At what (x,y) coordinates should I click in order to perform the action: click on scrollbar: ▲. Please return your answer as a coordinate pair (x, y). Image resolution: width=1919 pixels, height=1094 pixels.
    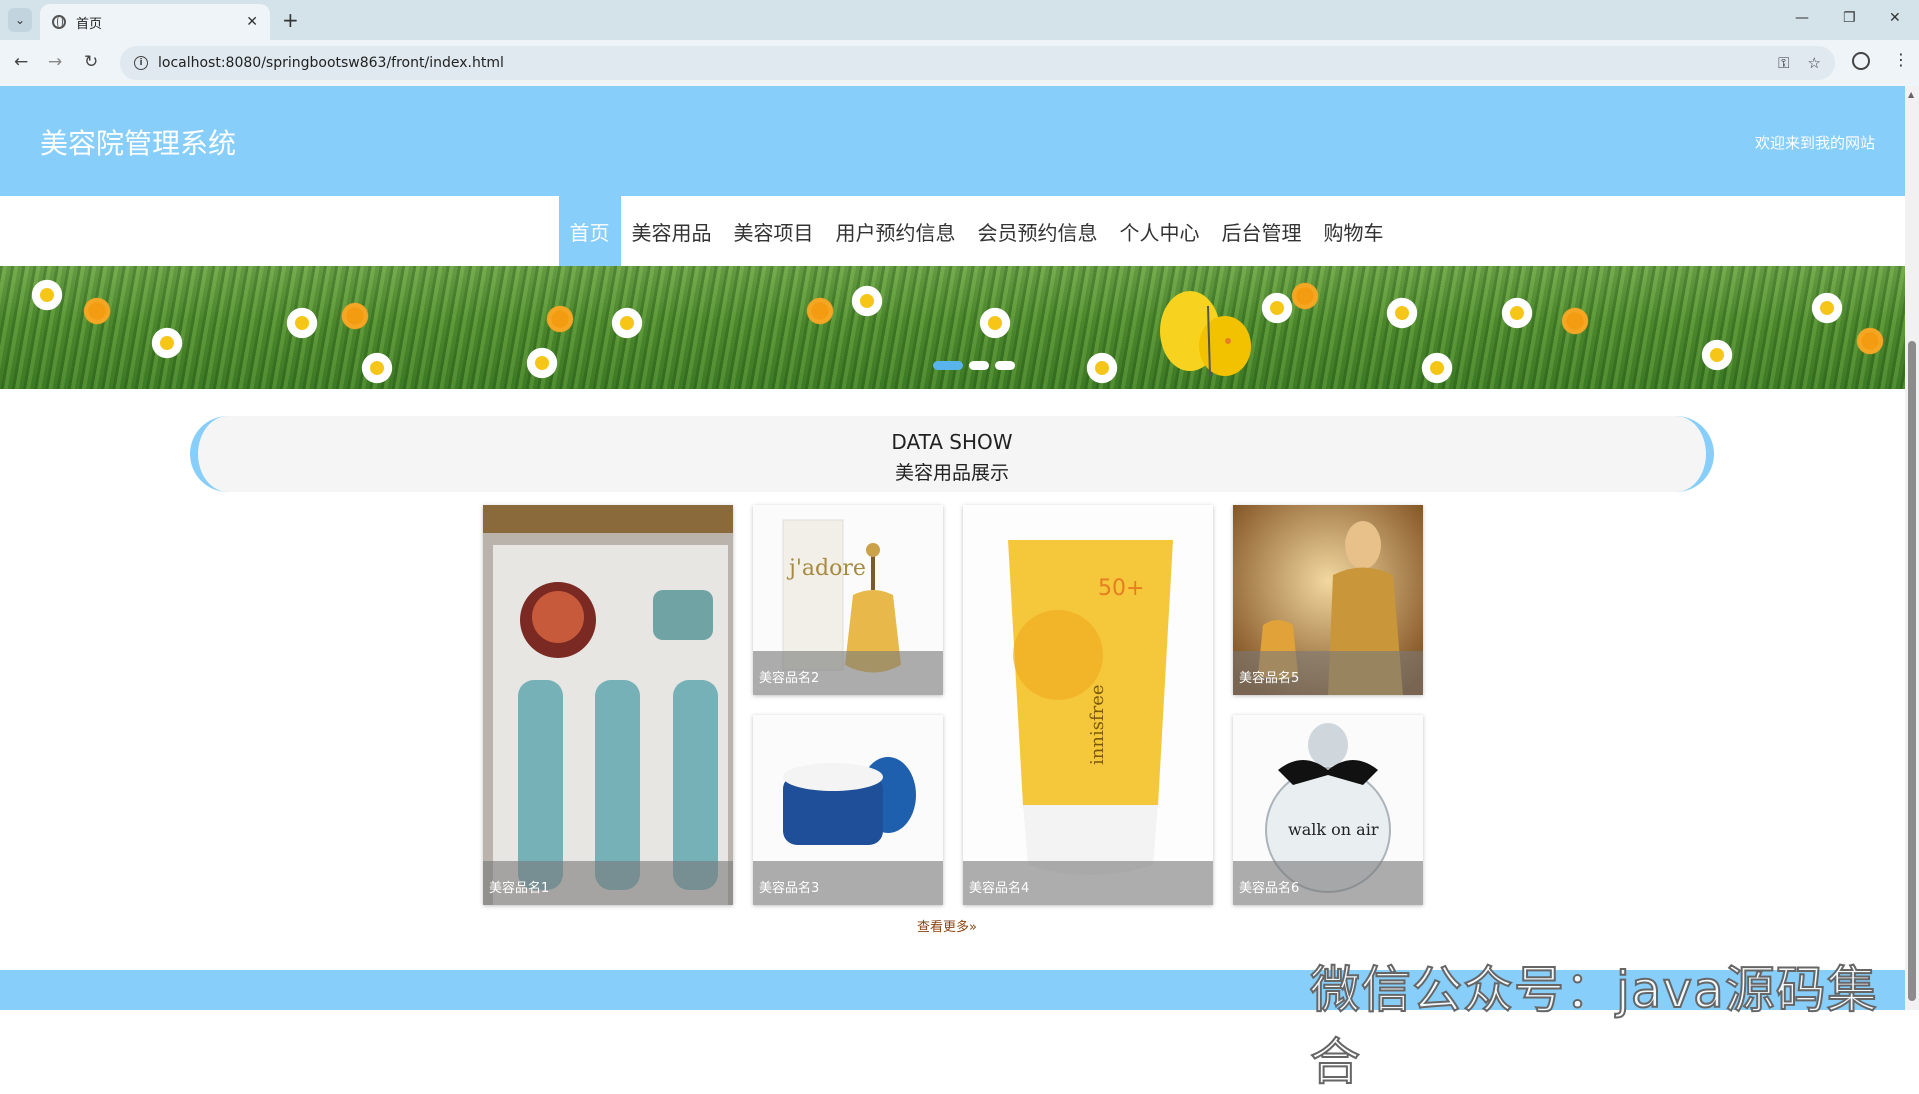
    Looking at the image, I should click on (1912, 548).